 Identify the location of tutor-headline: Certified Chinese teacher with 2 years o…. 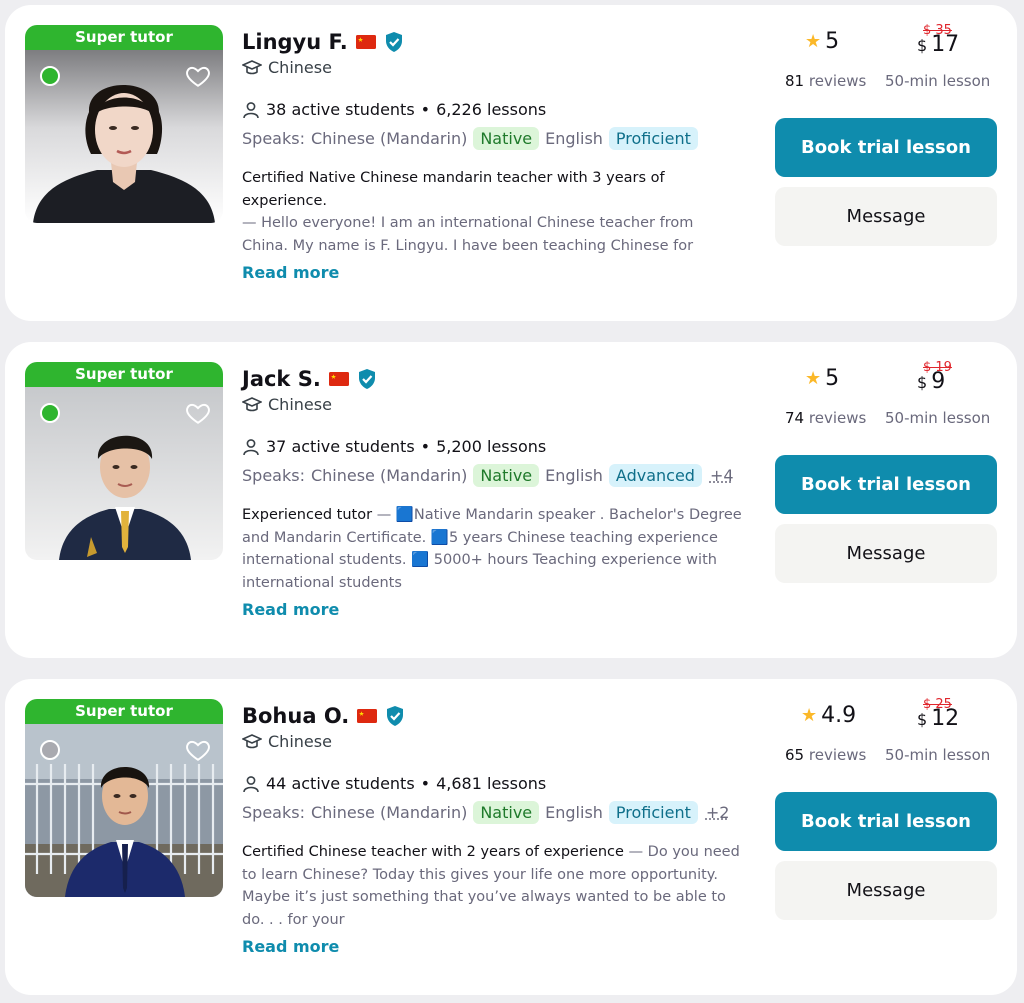
(433, 852).